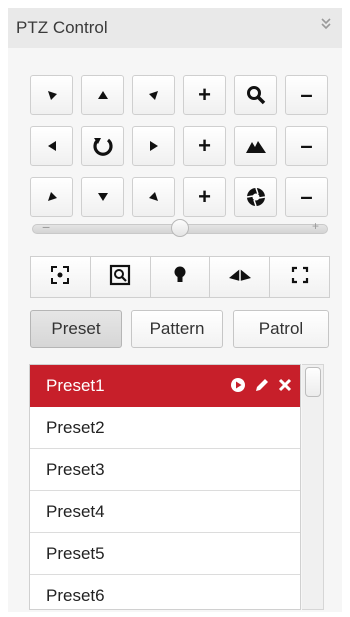  What do you see at coordinates (165, 470) in the screenshot?
I see `list-item-preset3: Preset3` at bounding box center [165, 470].